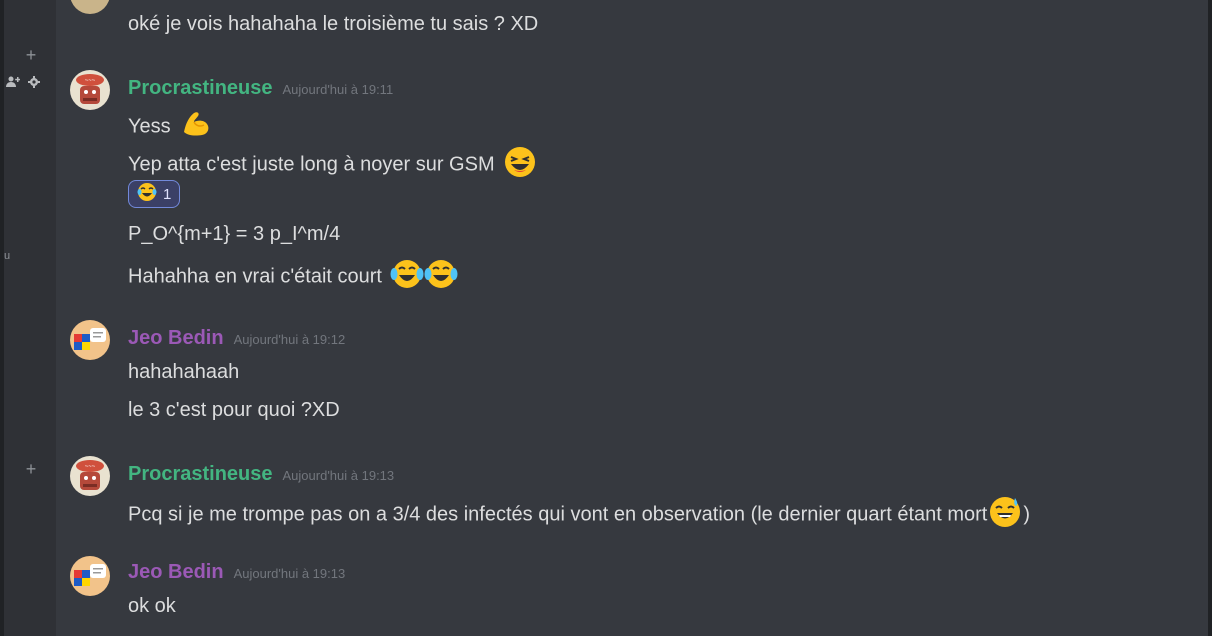  I want to click on message-text: Yess, so click(149, 126).